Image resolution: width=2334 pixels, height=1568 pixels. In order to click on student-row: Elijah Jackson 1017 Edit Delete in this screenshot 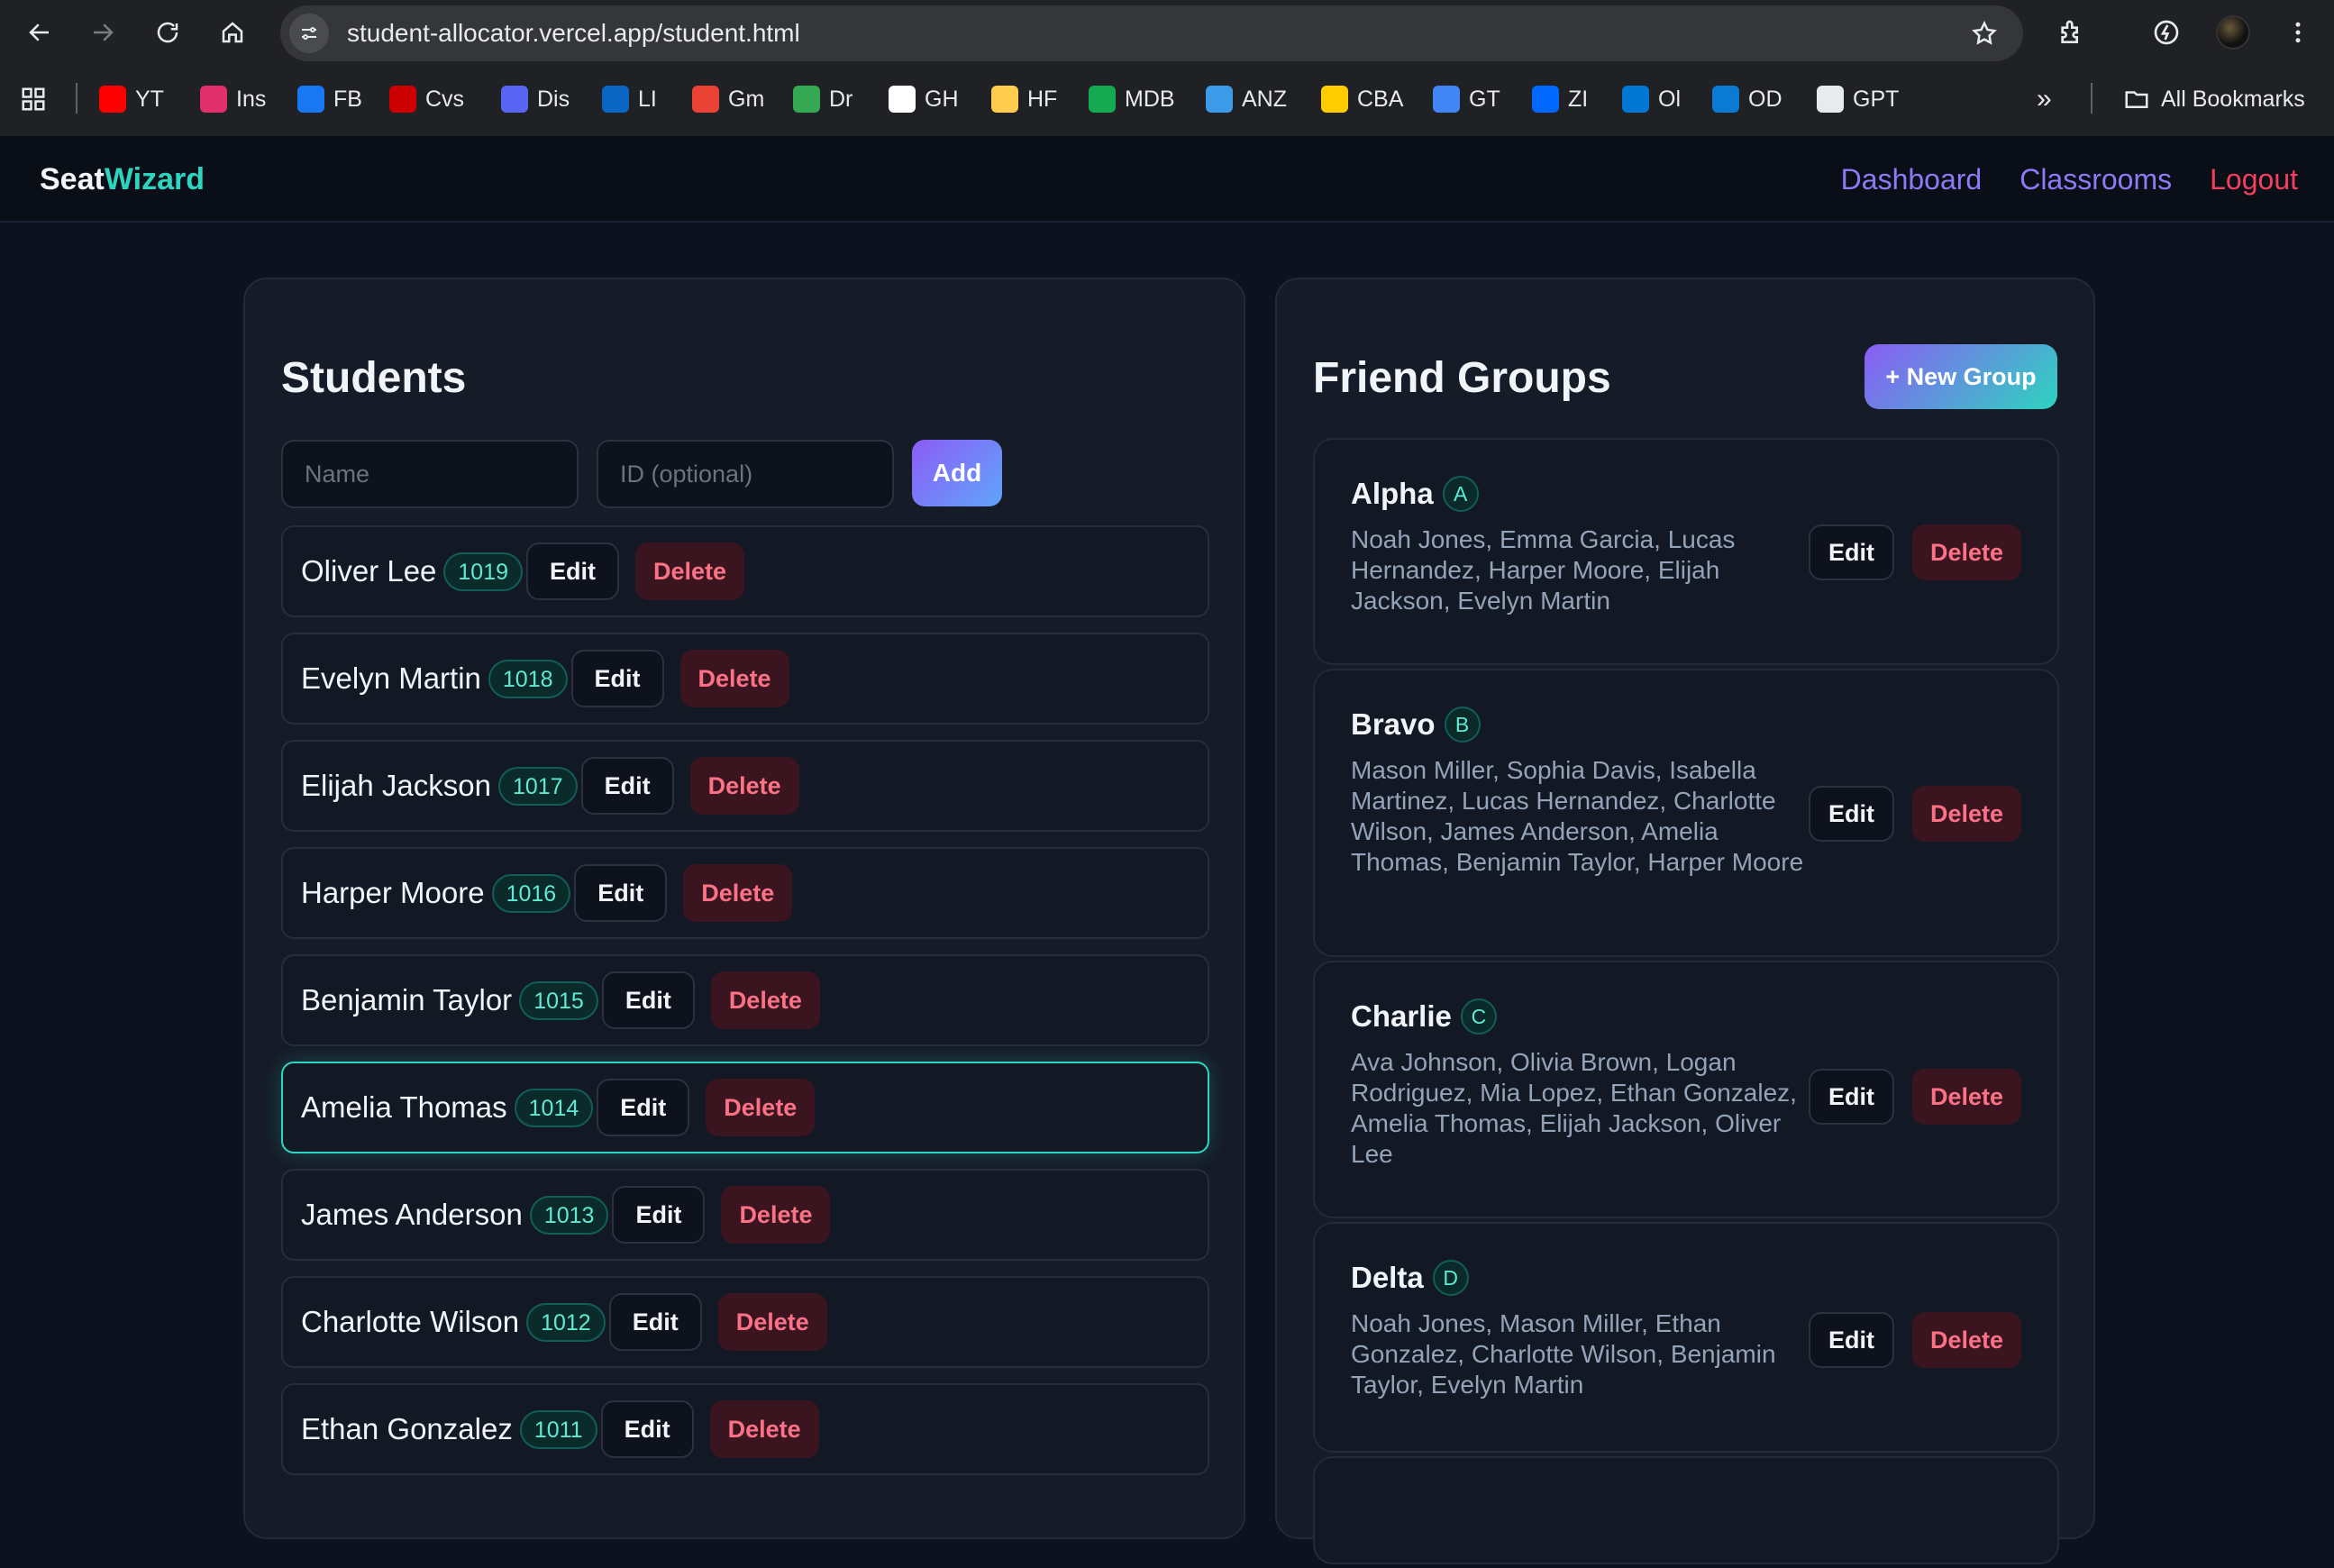, I will do `click(745, 786)`.